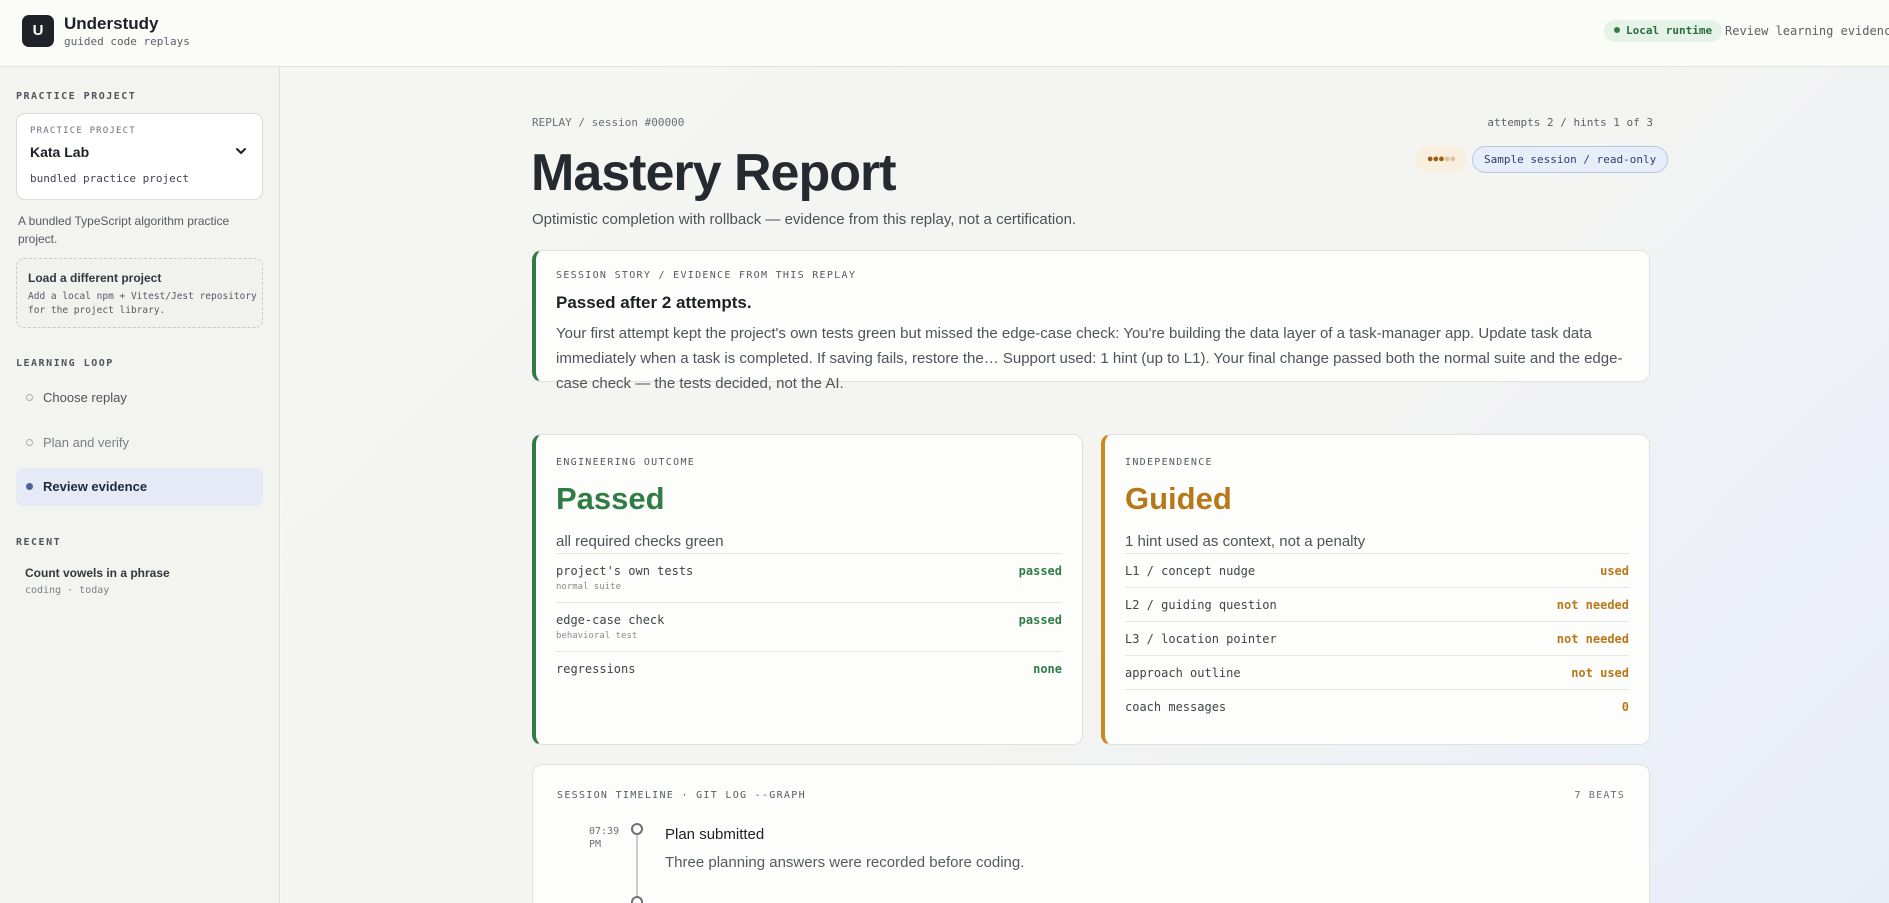  I want to click on independence-status: Guided, so click(1178, 498).